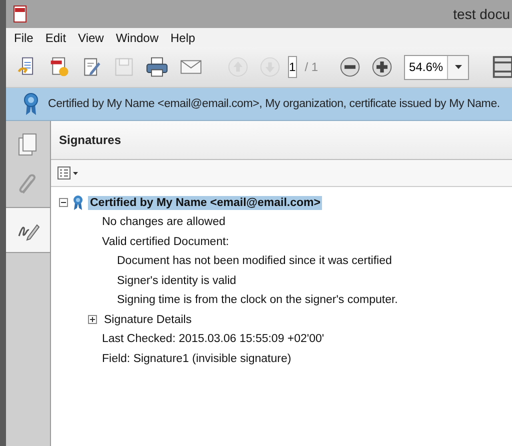 Image resolution: width=512 pixels, height=446 pixels. What do you see at coordinates (311, 67) in the screenshot?
I see `page-count: / 1` at bounding box center [311, 67].